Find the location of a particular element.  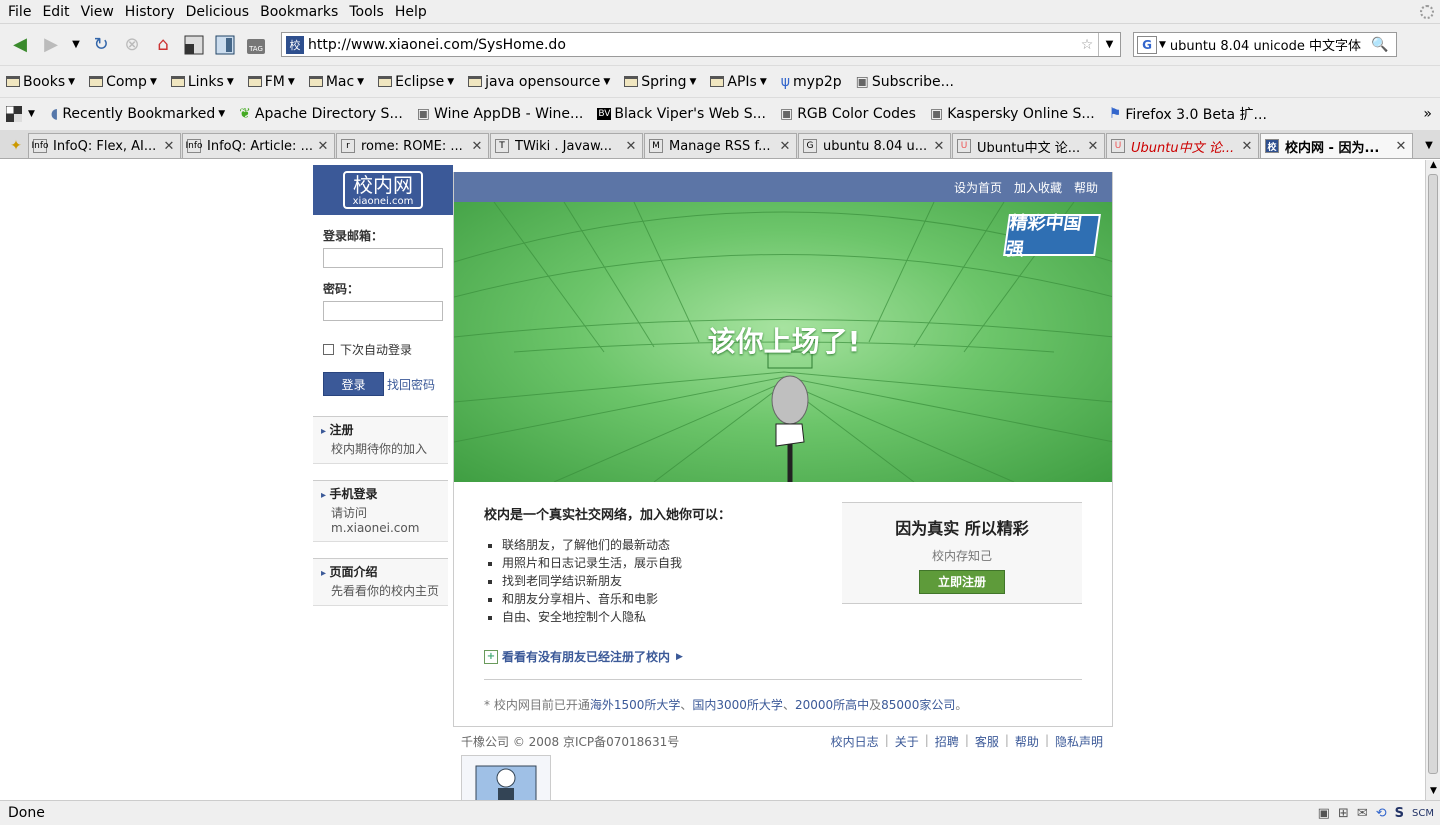

tab-9-active: 校校内网 - 因为... ✕ is located at coordinates (1336, 145).